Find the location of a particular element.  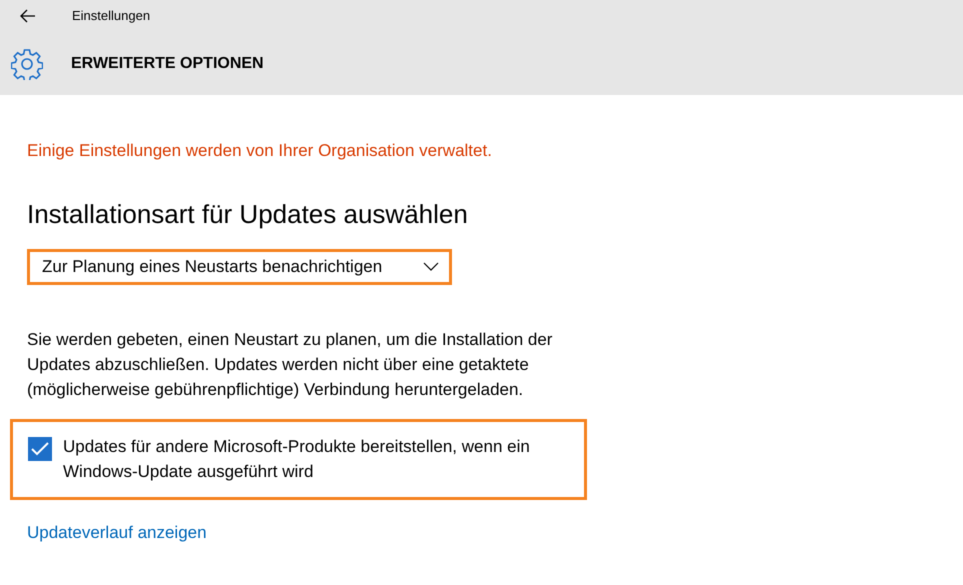

page-title: ERWEITERTE OPTIONEN is located at coordinates (167, 64).